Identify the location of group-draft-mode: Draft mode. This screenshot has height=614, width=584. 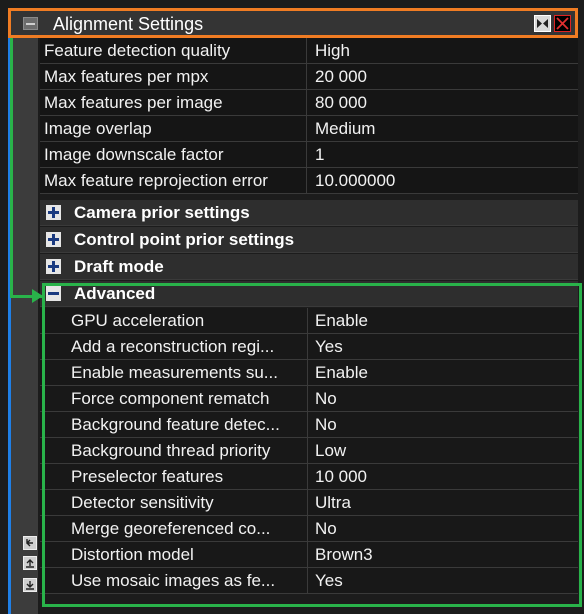
(309, 267).